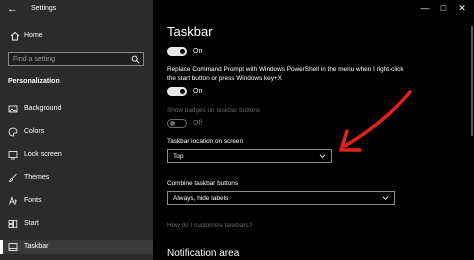  Describe the element at coordinates (205, 141) in the screenshot. I see `location-label: Taskbar location on screen` at that location.